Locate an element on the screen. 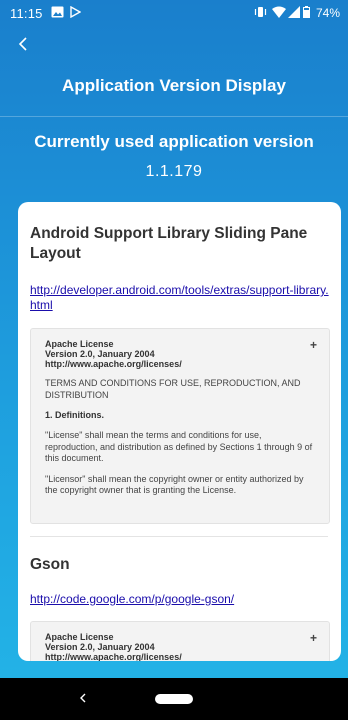 The height and width of the screenshot is (720, 348). image-icon is located at coordinates (57, 13).